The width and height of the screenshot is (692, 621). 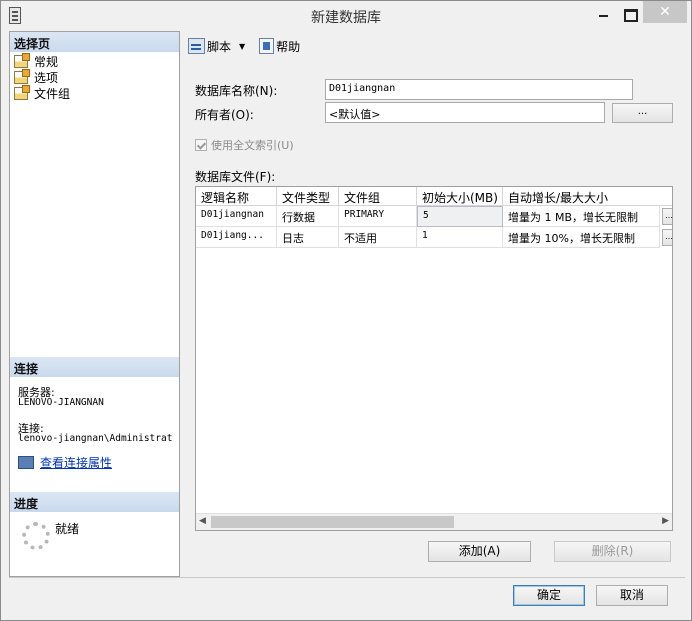 What do you see at coordinates (347, 577) in the screenshot?
I see `footer-divider` at bounding box center [347, 577].